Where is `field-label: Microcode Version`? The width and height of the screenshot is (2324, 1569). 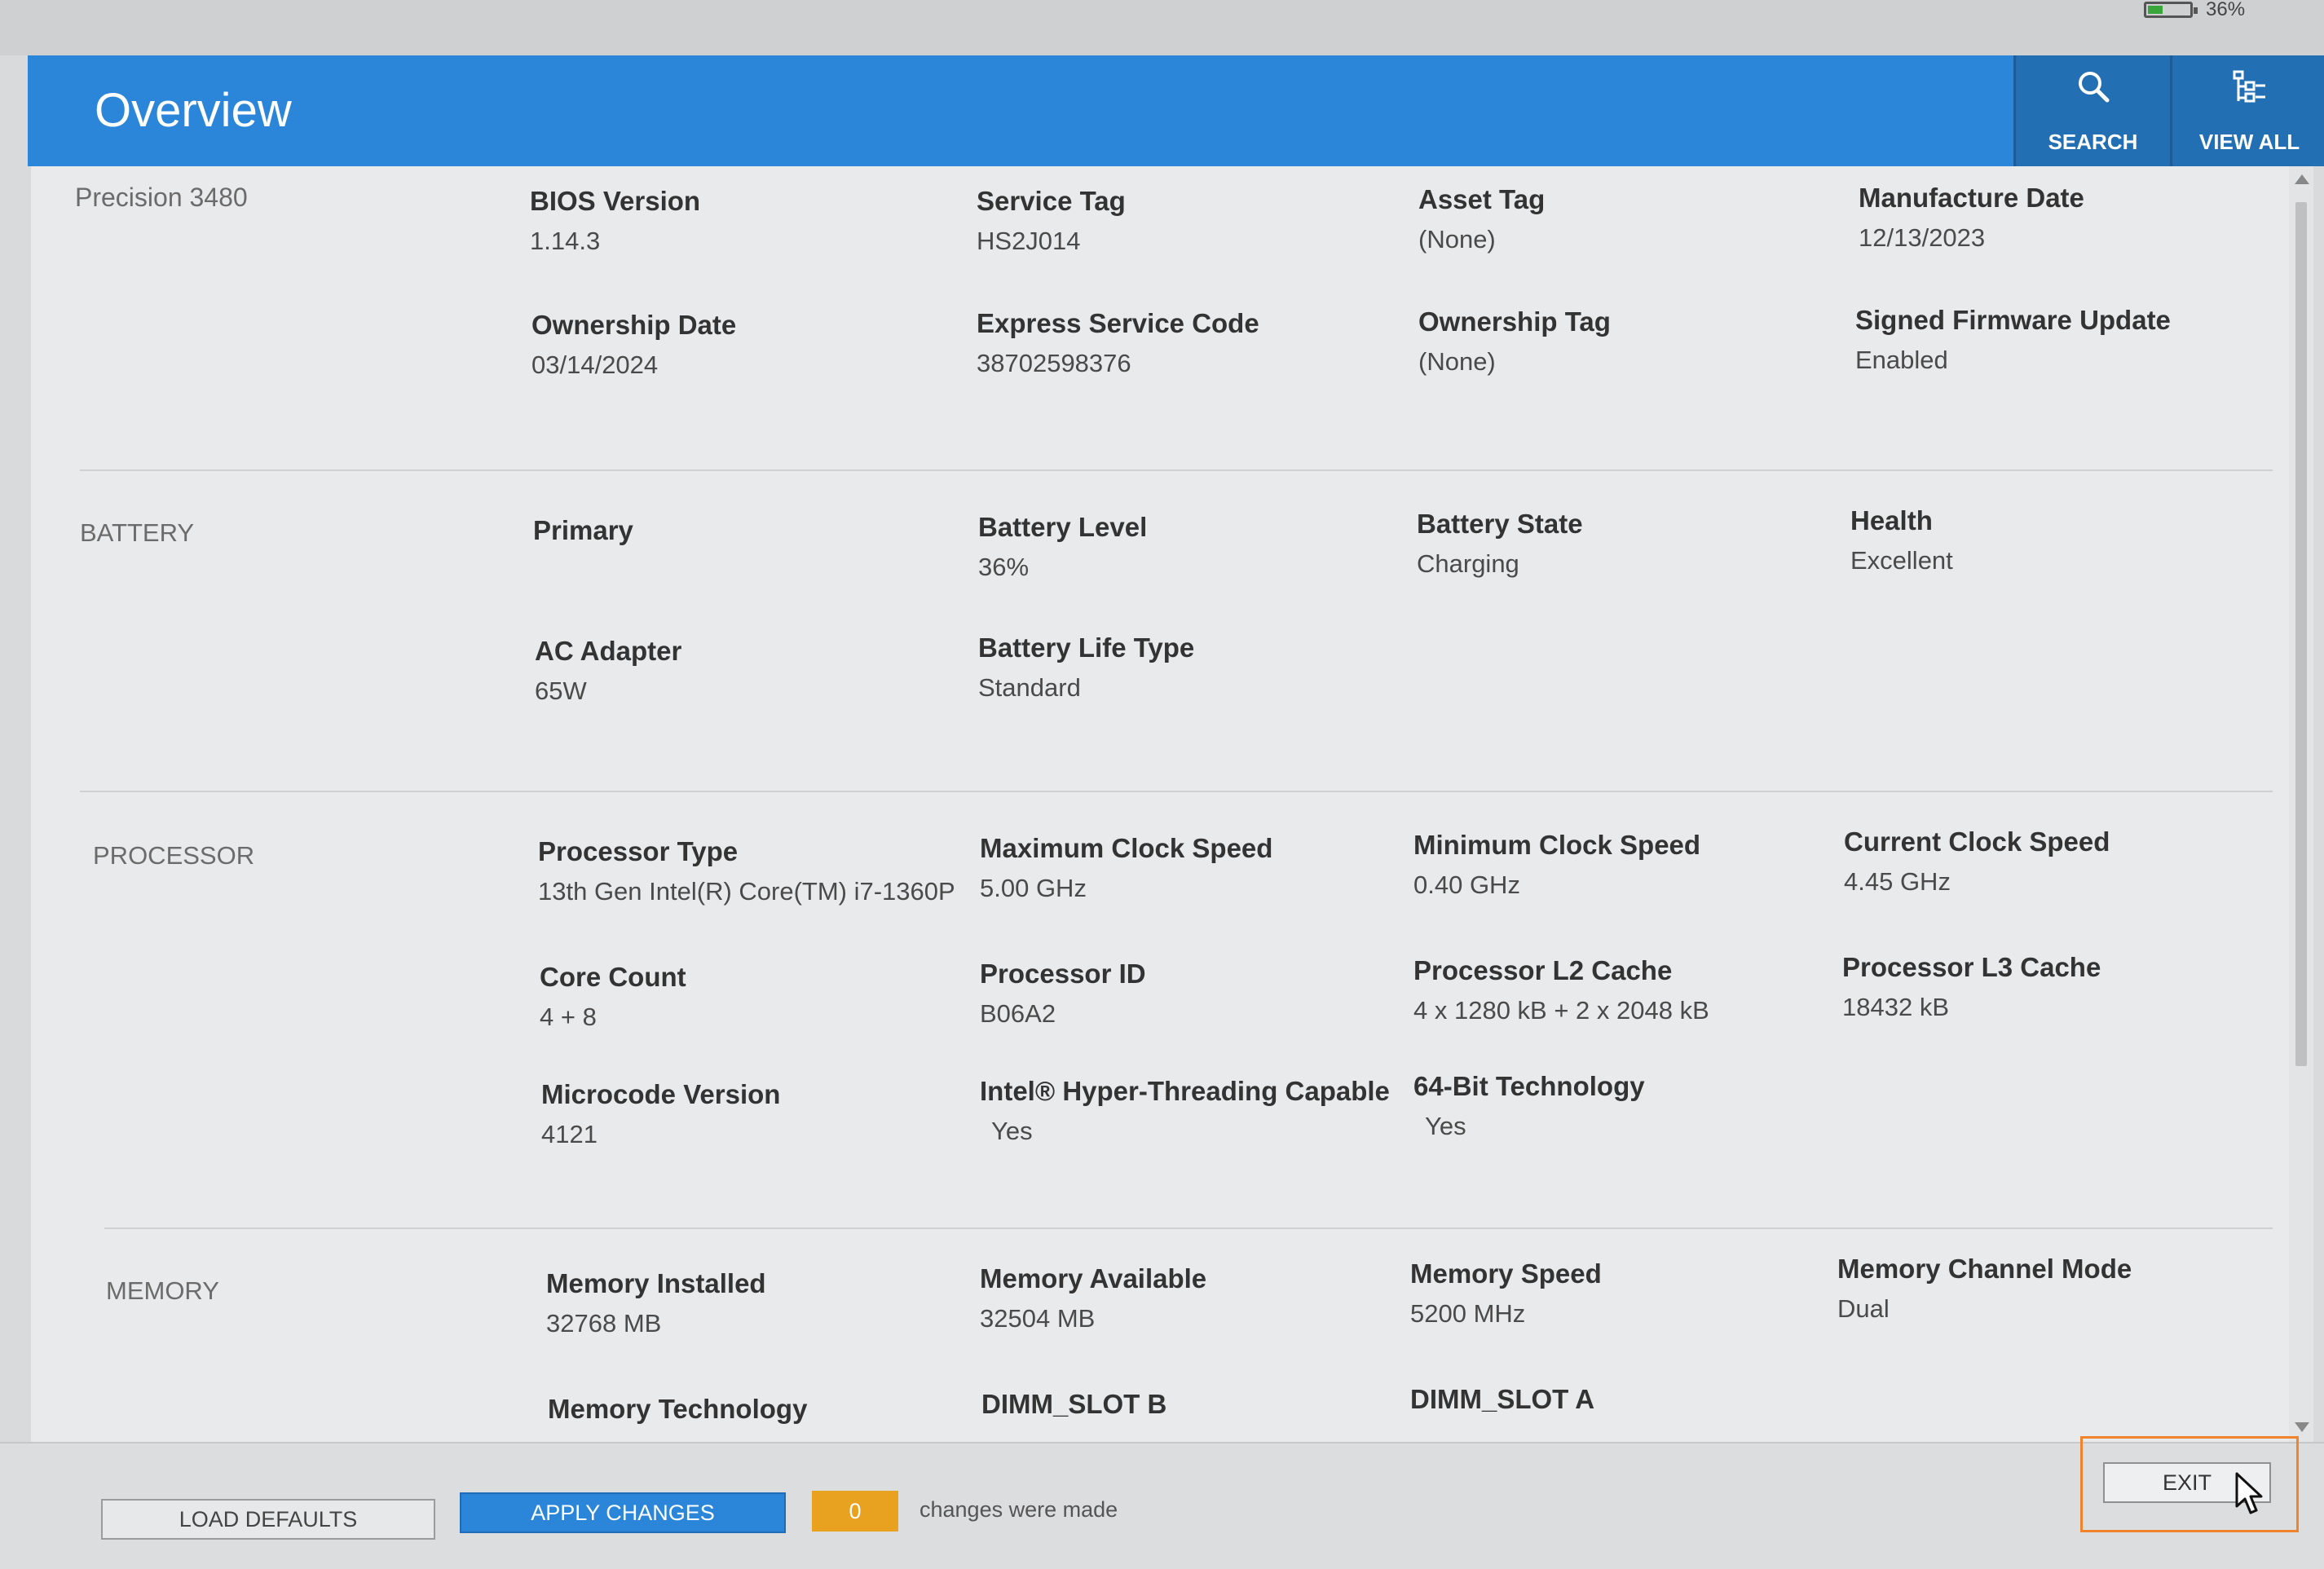
field-label: Microcode Version is located at coordinates (661, 1094).